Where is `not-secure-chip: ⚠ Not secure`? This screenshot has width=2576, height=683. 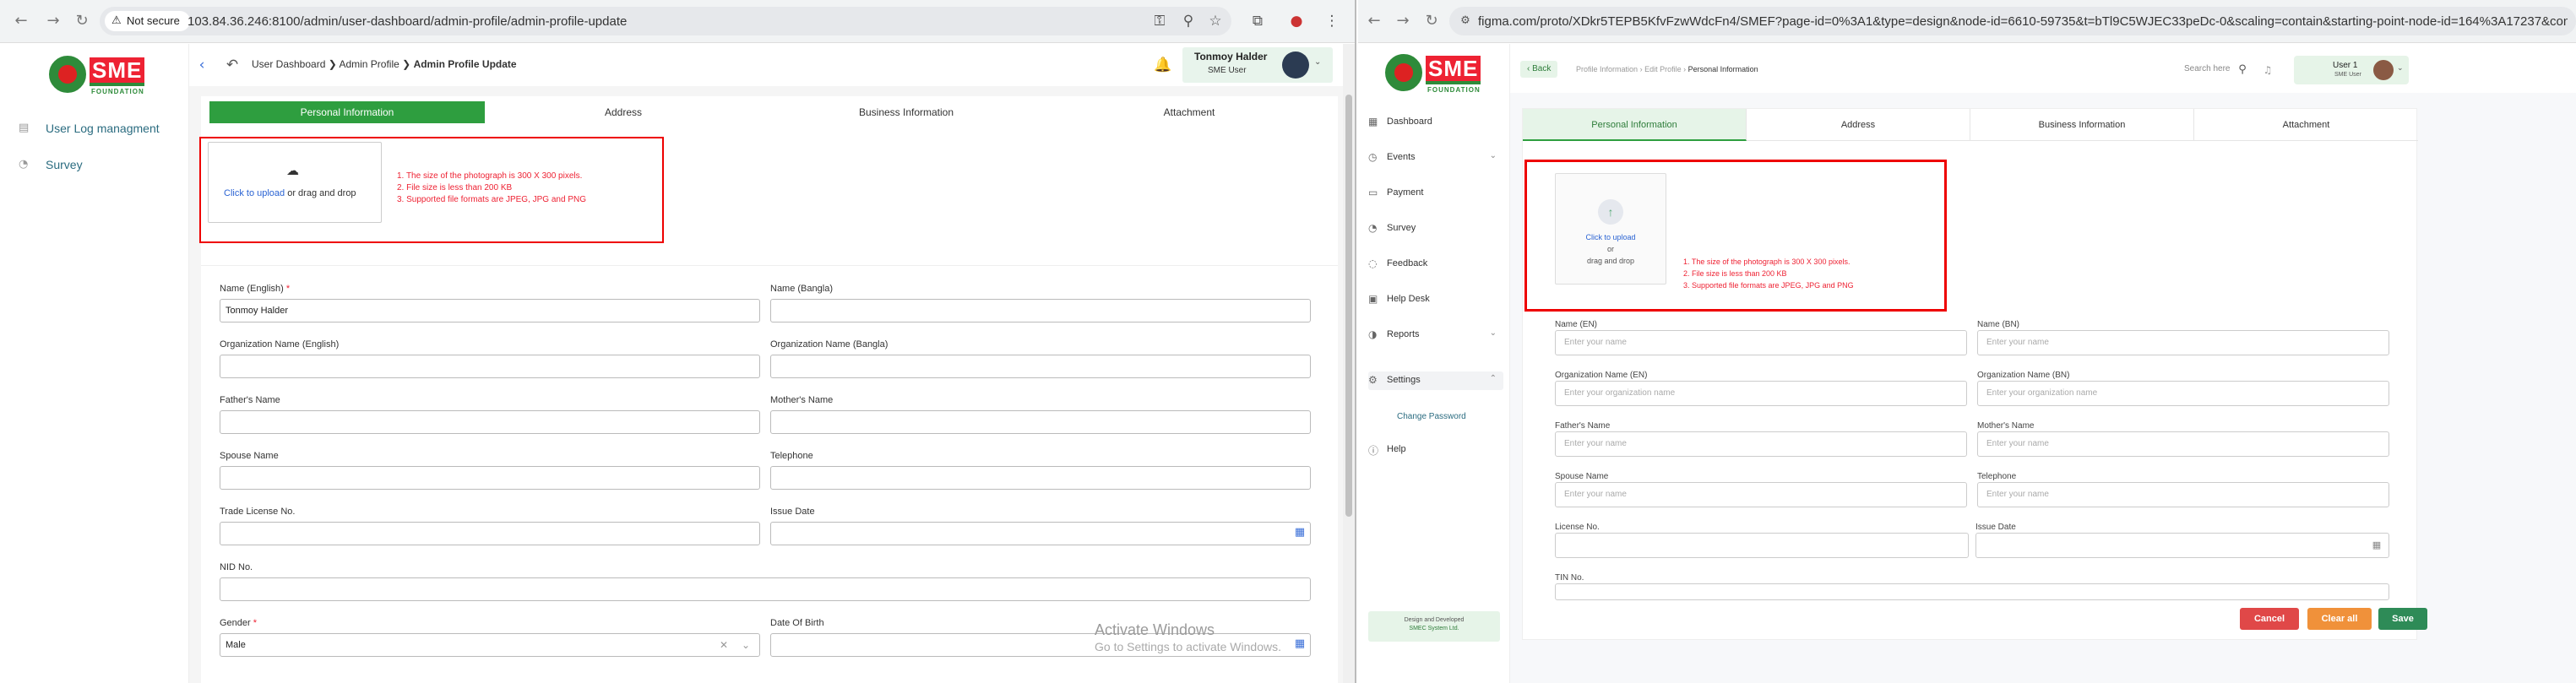 not-secure-chip: ⚠ Not secure is located at coordinates (147, 21).